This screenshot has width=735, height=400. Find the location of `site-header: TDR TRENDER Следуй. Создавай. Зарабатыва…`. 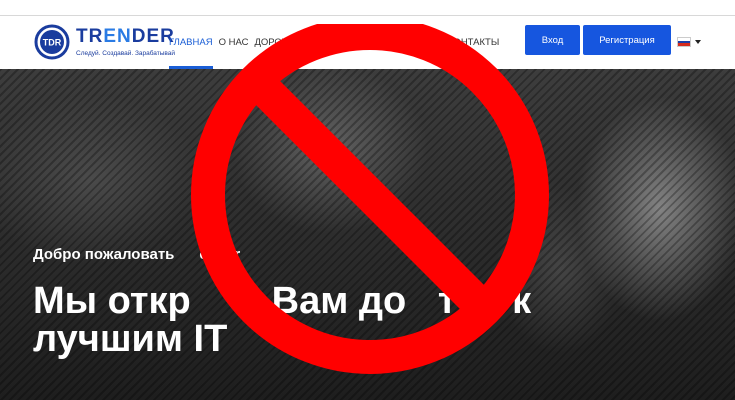

site-header: TDR TRENDER Следуй. Создавай. Зарабатыва… is located at coordinates (367, 42).